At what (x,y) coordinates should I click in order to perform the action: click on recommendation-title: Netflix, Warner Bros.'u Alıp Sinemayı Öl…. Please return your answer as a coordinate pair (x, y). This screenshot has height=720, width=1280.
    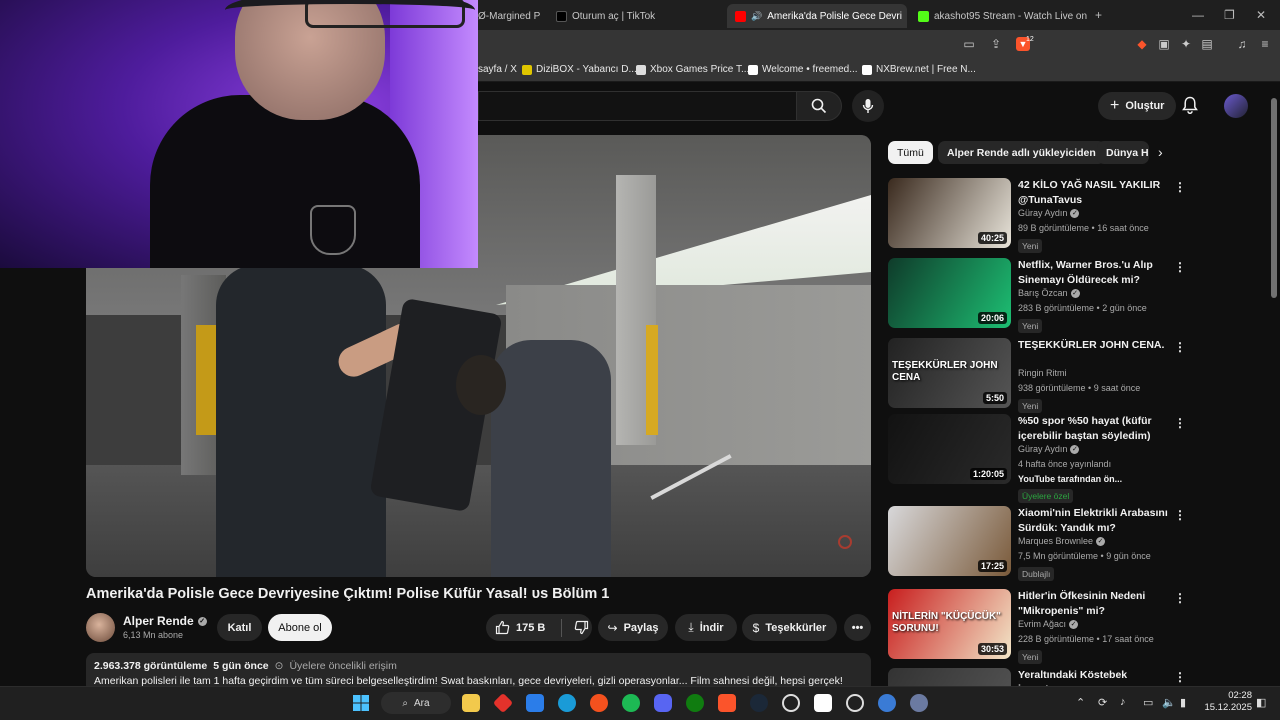
    Looking at the image, I should click on (1094, 273).